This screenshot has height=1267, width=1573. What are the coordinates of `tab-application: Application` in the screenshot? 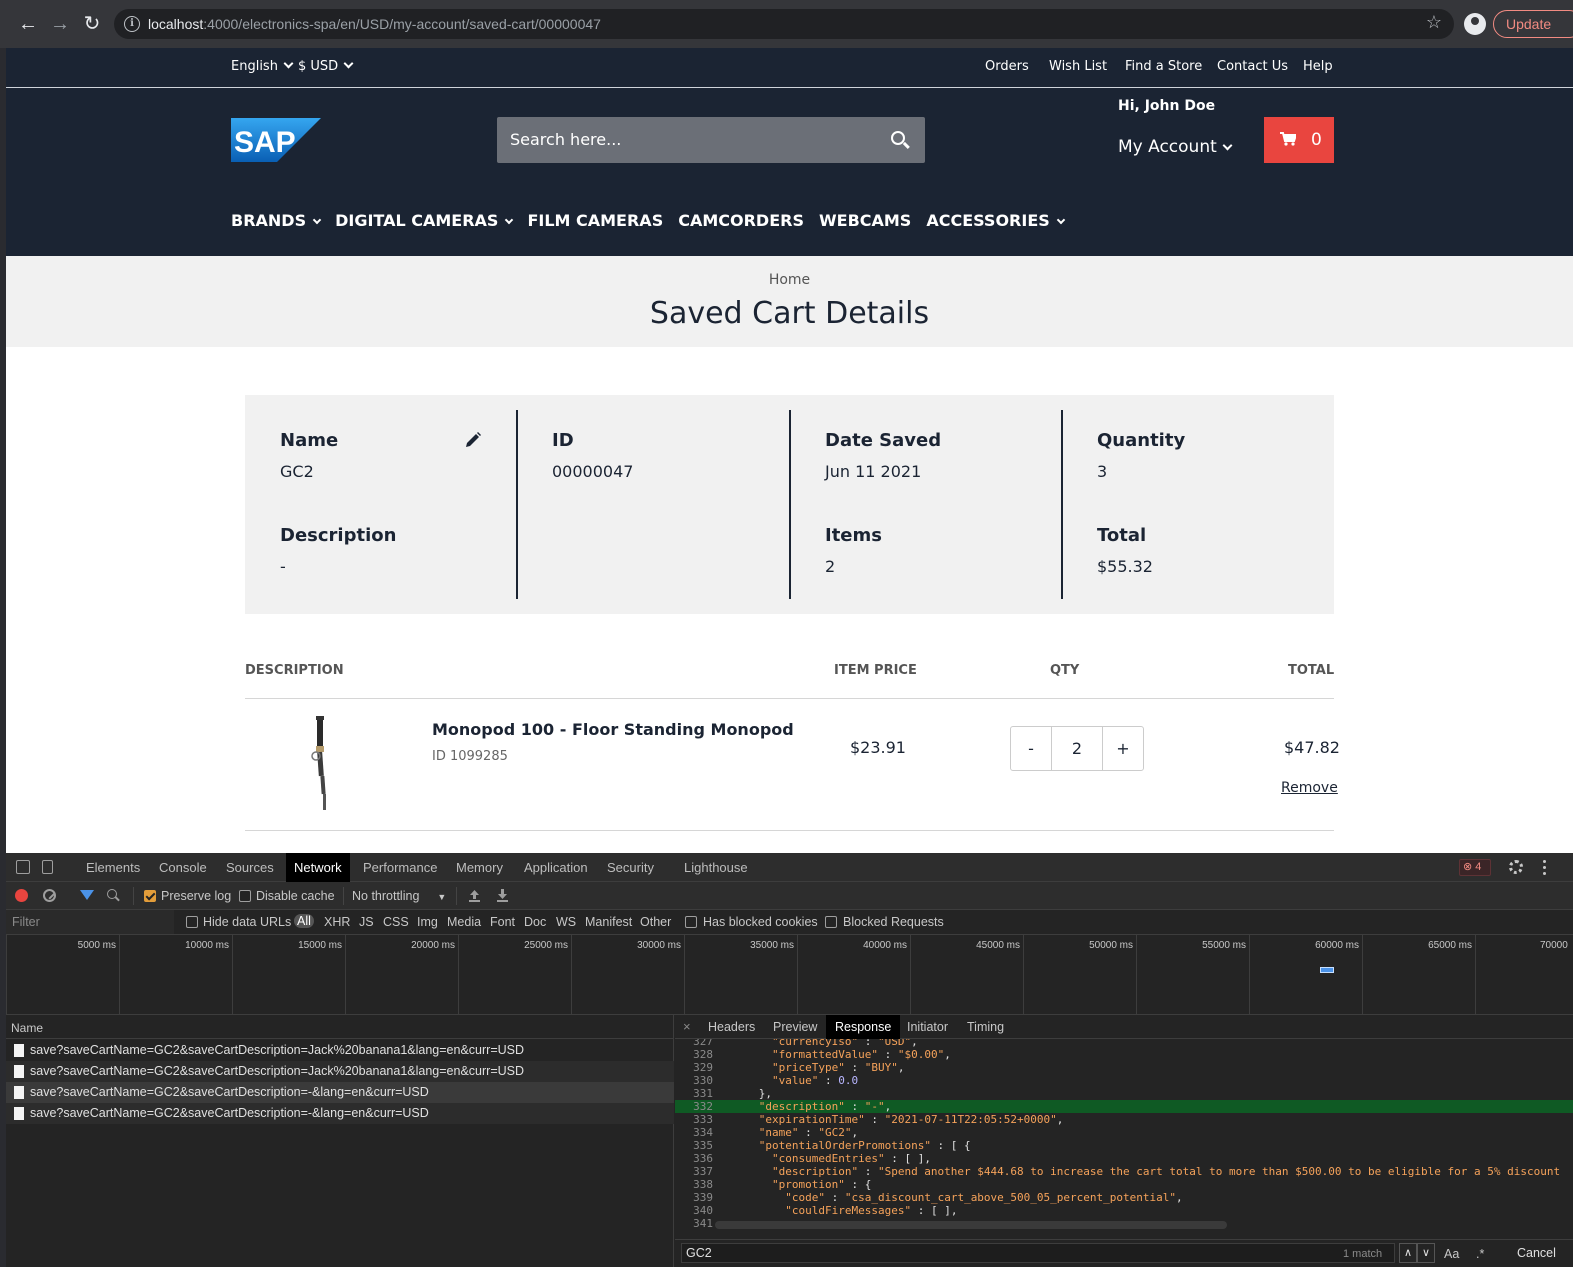 It's located at (556, 867).